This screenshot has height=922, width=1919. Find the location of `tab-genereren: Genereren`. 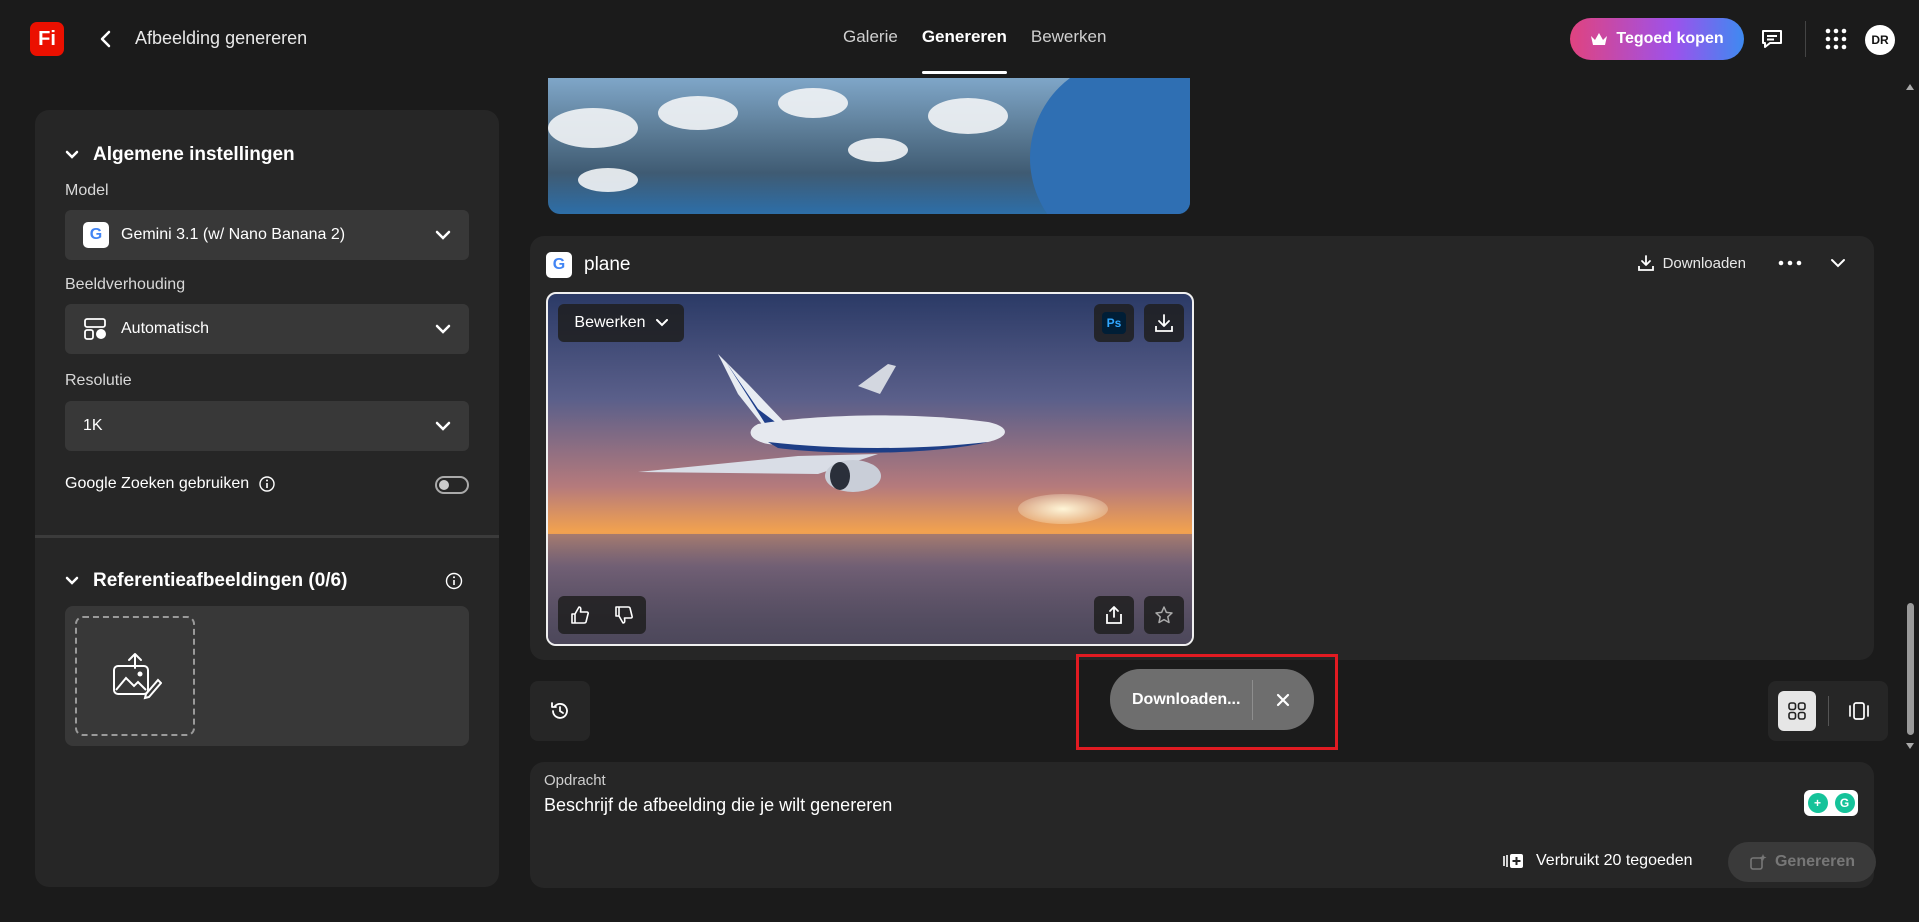

tab-genereren: Genereren is located at coordinates (964, 37).